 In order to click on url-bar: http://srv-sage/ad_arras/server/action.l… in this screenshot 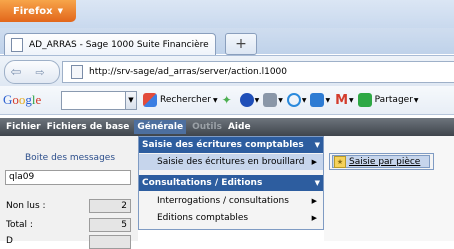, I will do `click(258, 72)`.